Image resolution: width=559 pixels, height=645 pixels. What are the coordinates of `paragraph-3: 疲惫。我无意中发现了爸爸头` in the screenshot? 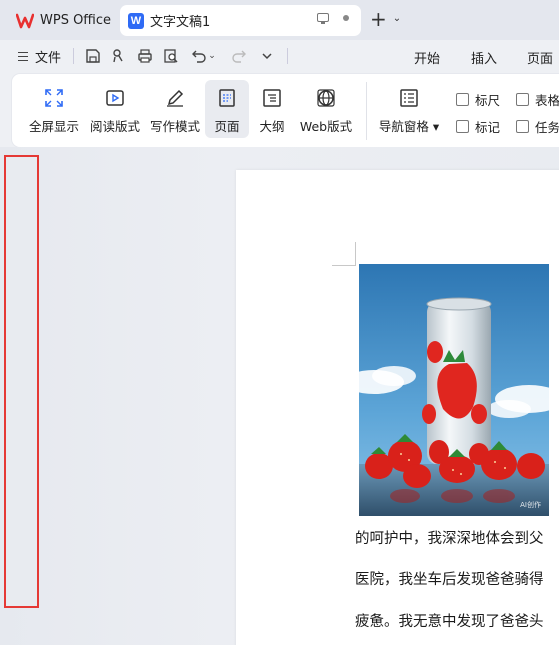 It's located at (449, 620).